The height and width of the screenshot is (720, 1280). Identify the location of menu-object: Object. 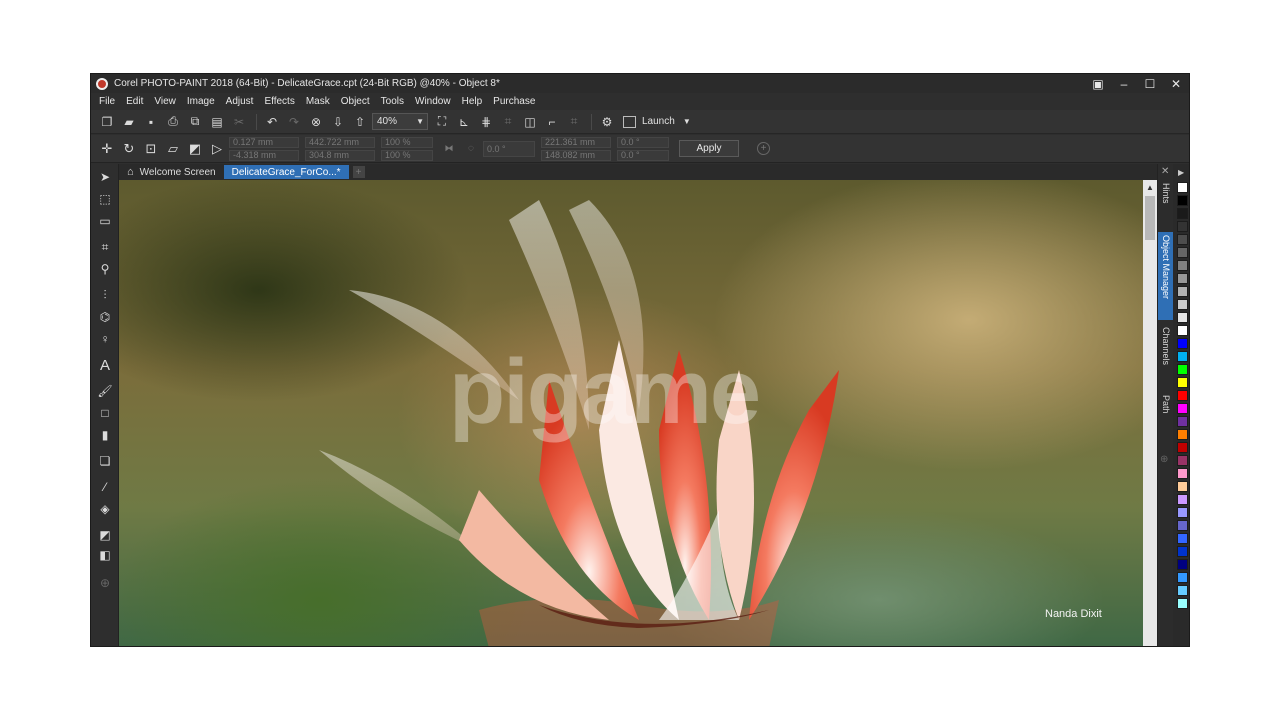
(355, 101).